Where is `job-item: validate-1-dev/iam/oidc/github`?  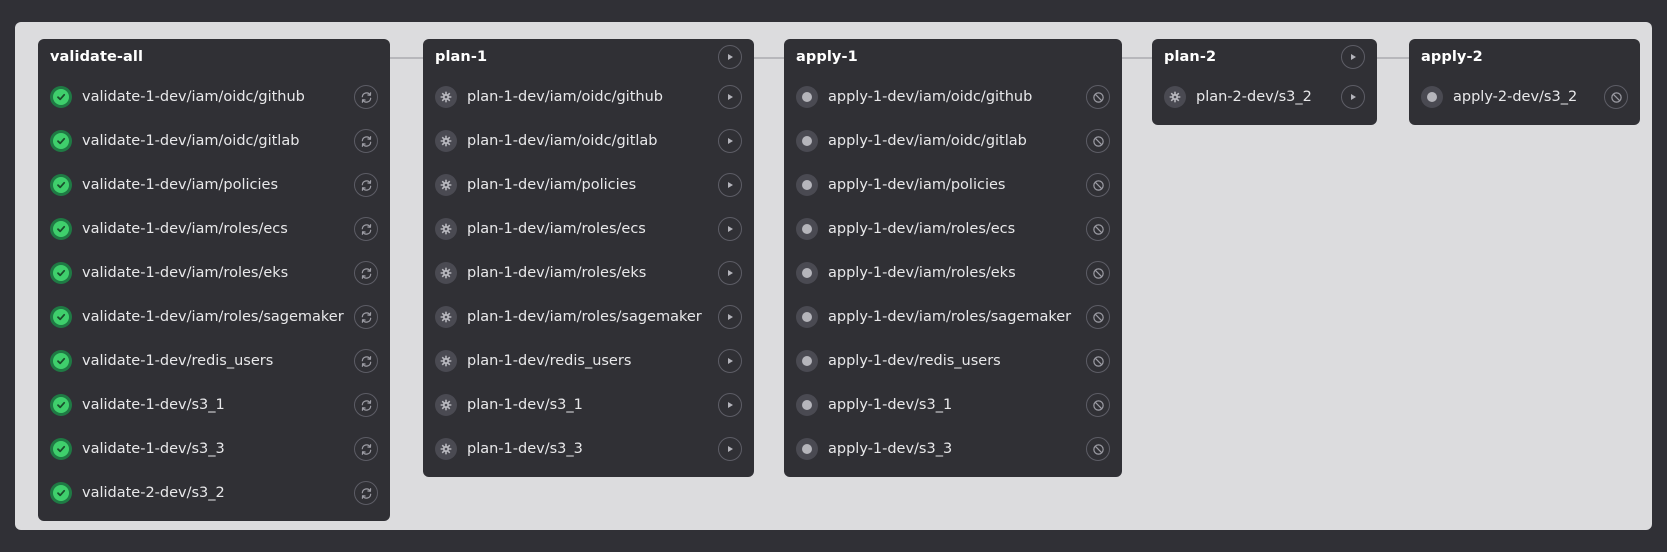
job-item: validate-1-dev/iam/oidc/github is located at coordinates (214, 97).